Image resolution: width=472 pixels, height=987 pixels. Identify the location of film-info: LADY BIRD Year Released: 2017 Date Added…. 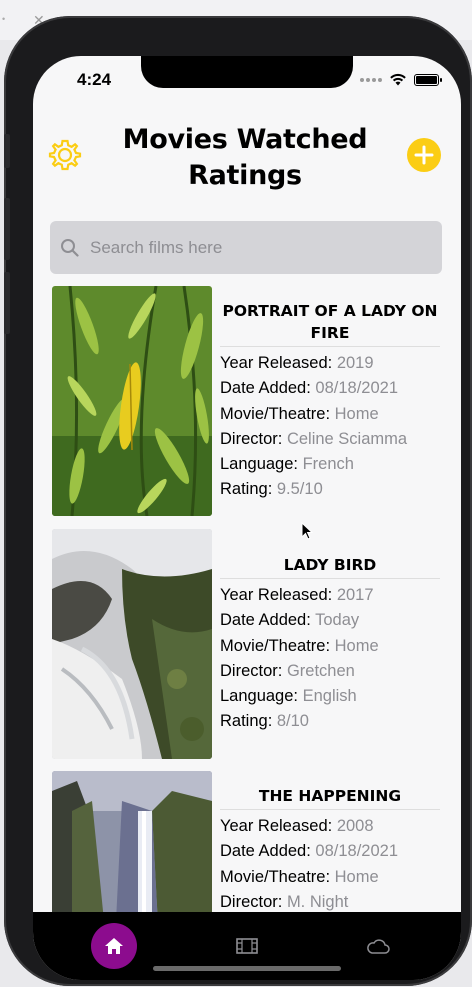
(330, 639).